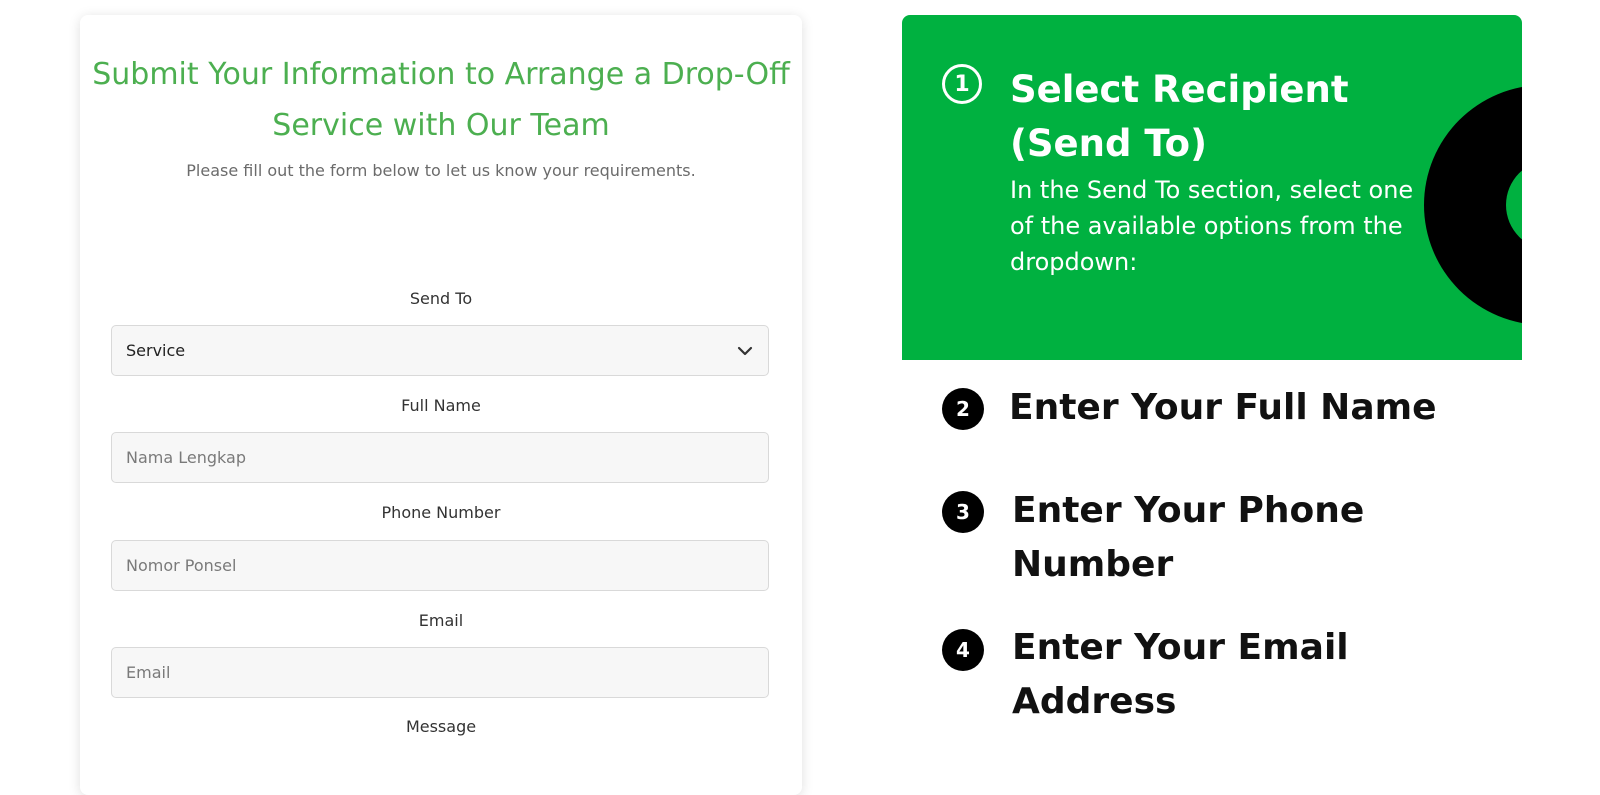 This screenshot has width=1600, height=795. Describe the element at coordinates (1180, 674) in the screenshot. I see `step-4-title: Enter Your Email Address` at that location.